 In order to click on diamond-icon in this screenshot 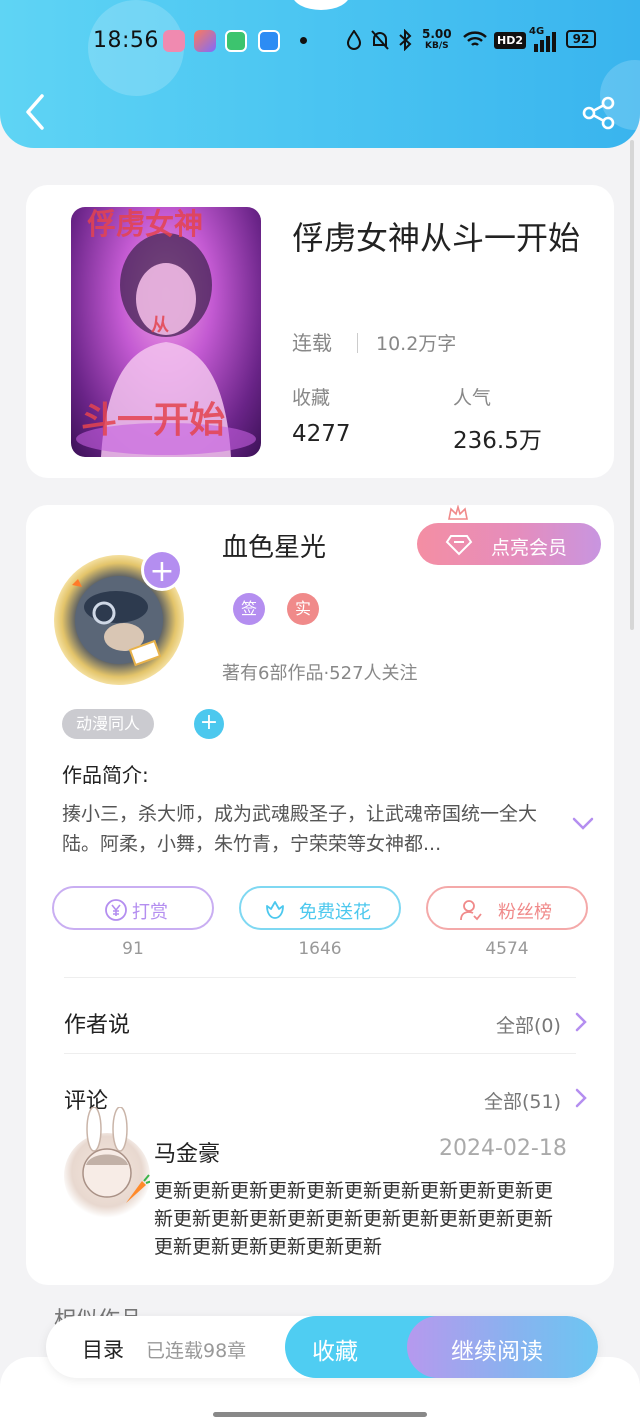, I will do `click(459, 545)`.